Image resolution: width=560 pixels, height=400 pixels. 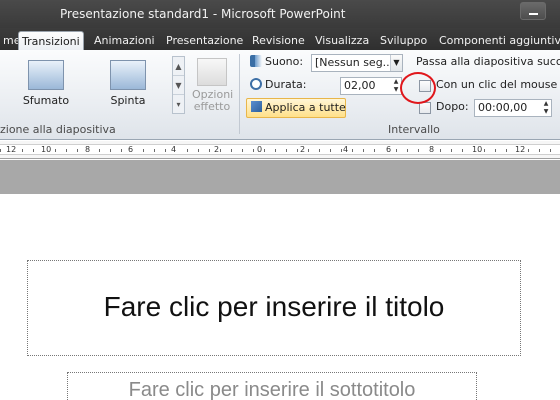 I want to click on tab-revisione: Revisione, so click(x=278, y=40).